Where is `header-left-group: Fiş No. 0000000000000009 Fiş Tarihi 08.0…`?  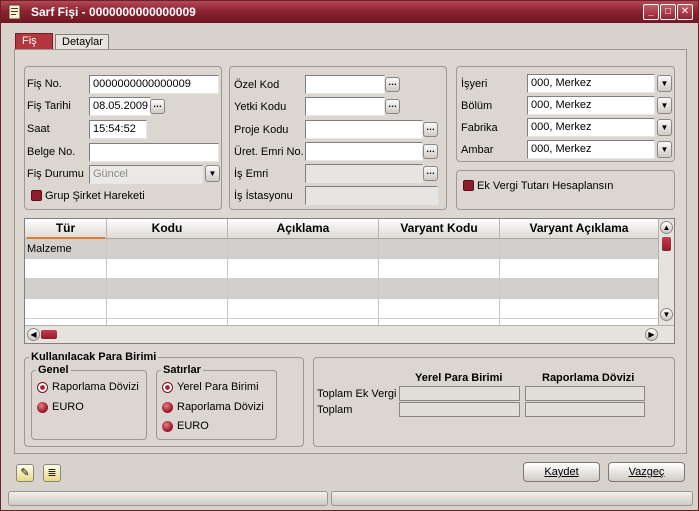 header-left-group: Fiş No. 0000000000000009 Fiş Tarihi 08.0… is located at coordinates (123, 138).